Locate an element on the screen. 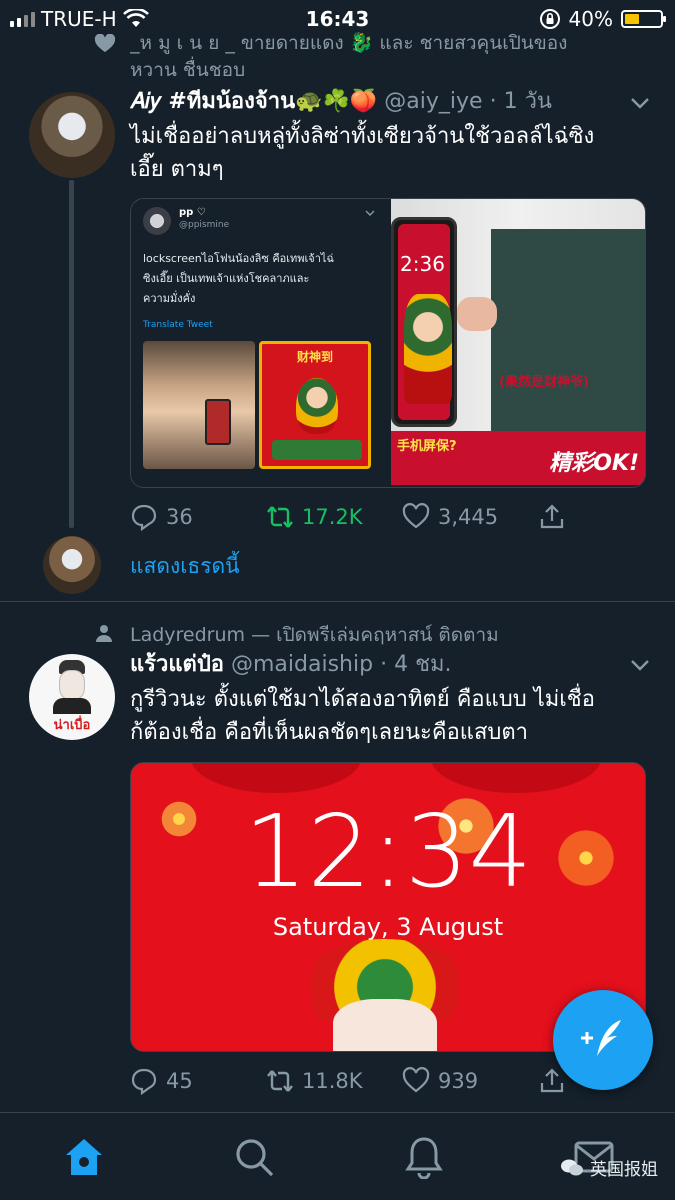 The image size is (675, 1200). poster-figure is located at coordinates (317, 406).